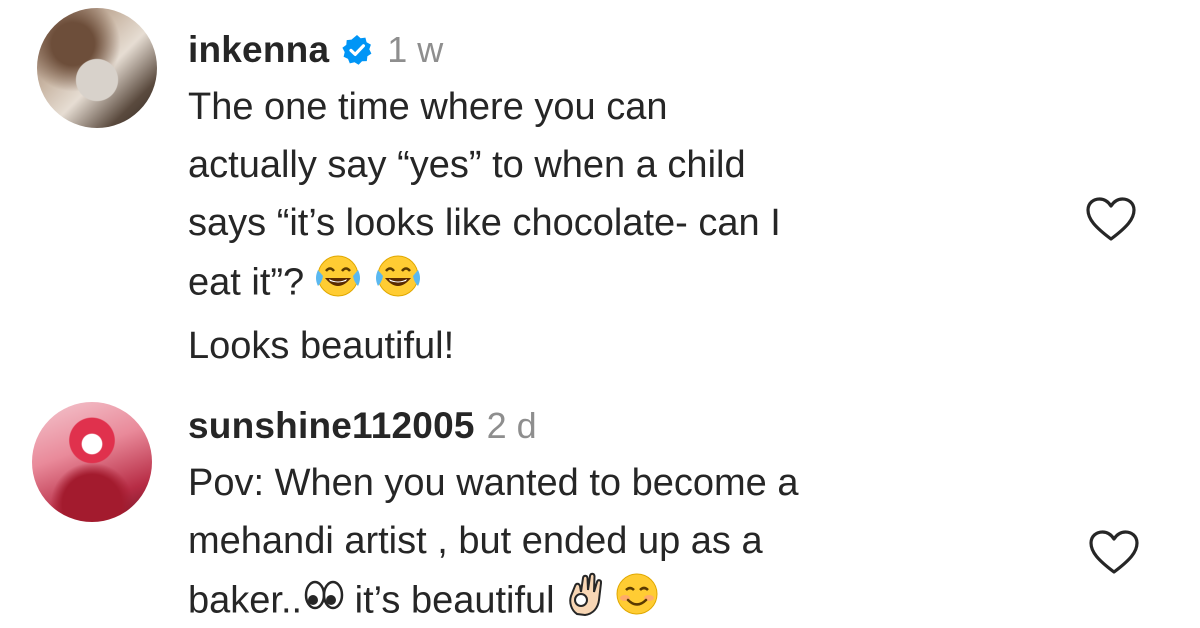 The height and width of the screenshot is (628, 1200). What do you see at coordinates (258, 50) in the screenshot?
I see `username: inkenna` at bounding box center [258, 50].